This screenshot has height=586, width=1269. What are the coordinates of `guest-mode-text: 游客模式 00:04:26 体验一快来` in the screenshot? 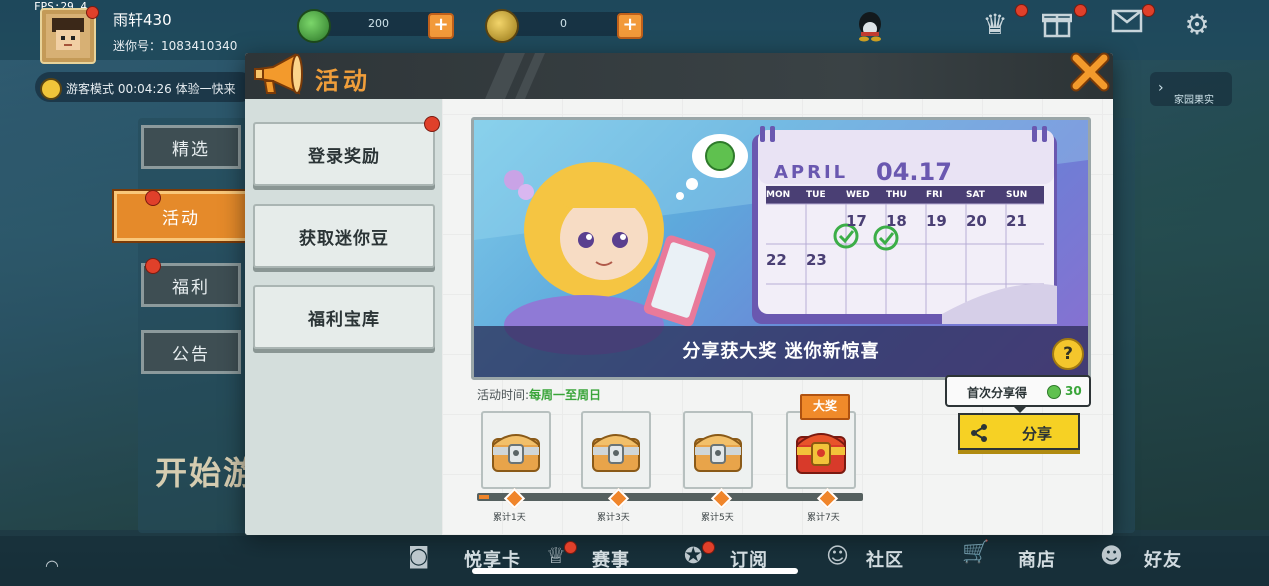 It's located at (151, 88).